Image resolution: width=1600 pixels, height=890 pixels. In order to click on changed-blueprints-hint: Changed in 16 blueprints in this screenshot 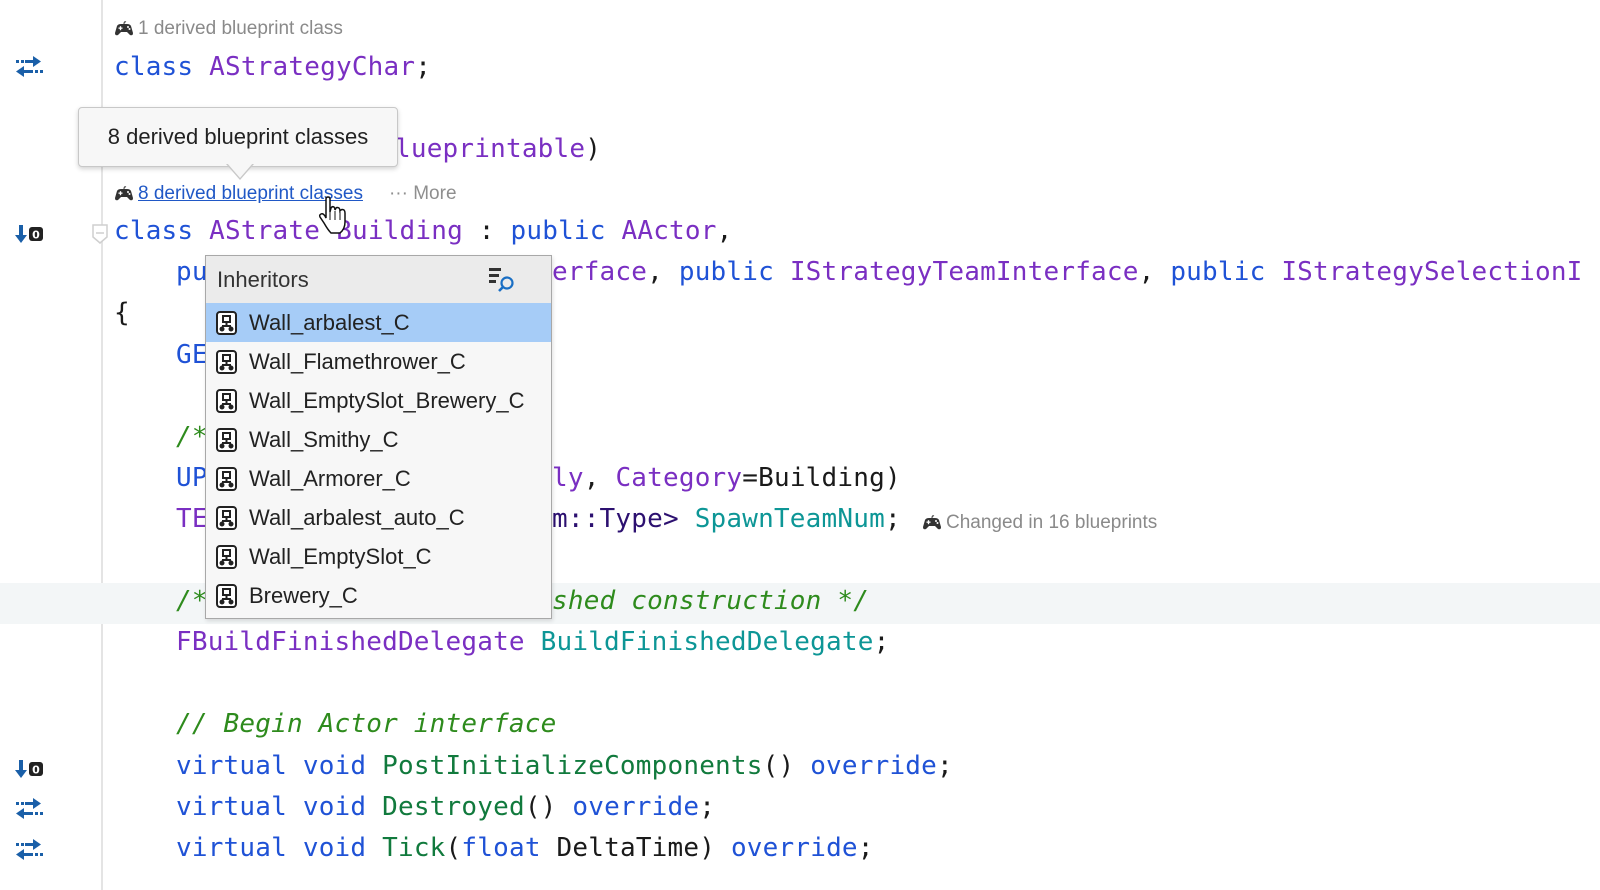, I will do `click(1039, 523)`.